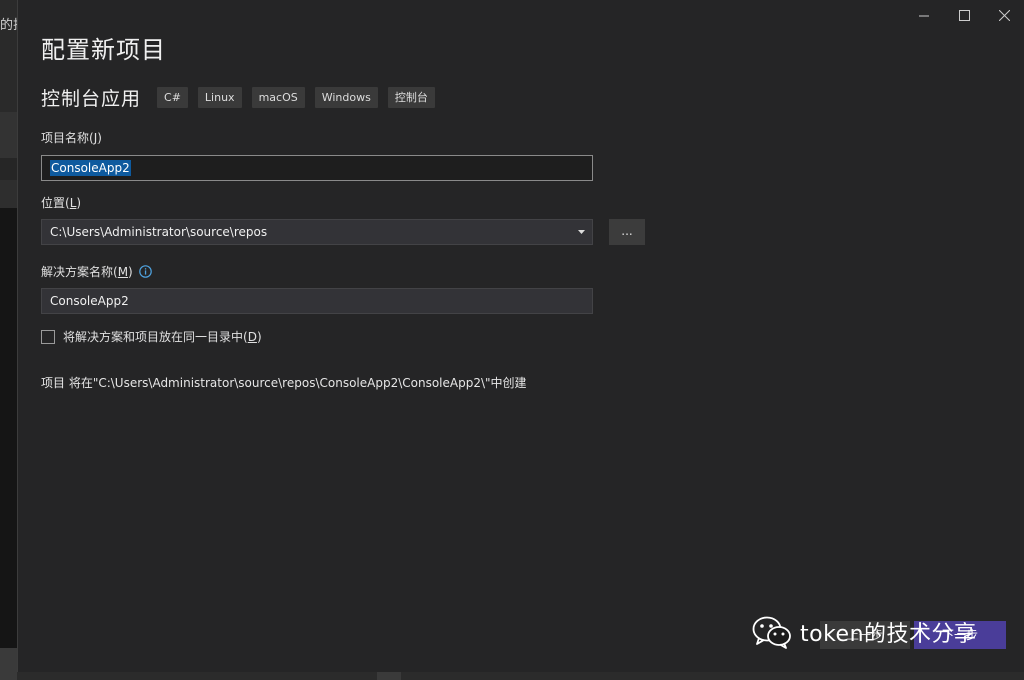 This screenshot has width=1024, height=680. Describe the element at coordinates (71, 138) in the screenshot. I see `project-name-label: 项目名称(J)` at that location.